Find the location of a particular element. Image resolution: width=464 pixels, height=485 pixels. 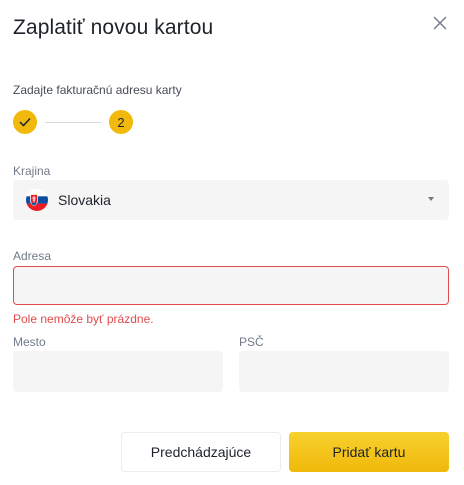

postal-code-input is located at coordinates (344, 371).